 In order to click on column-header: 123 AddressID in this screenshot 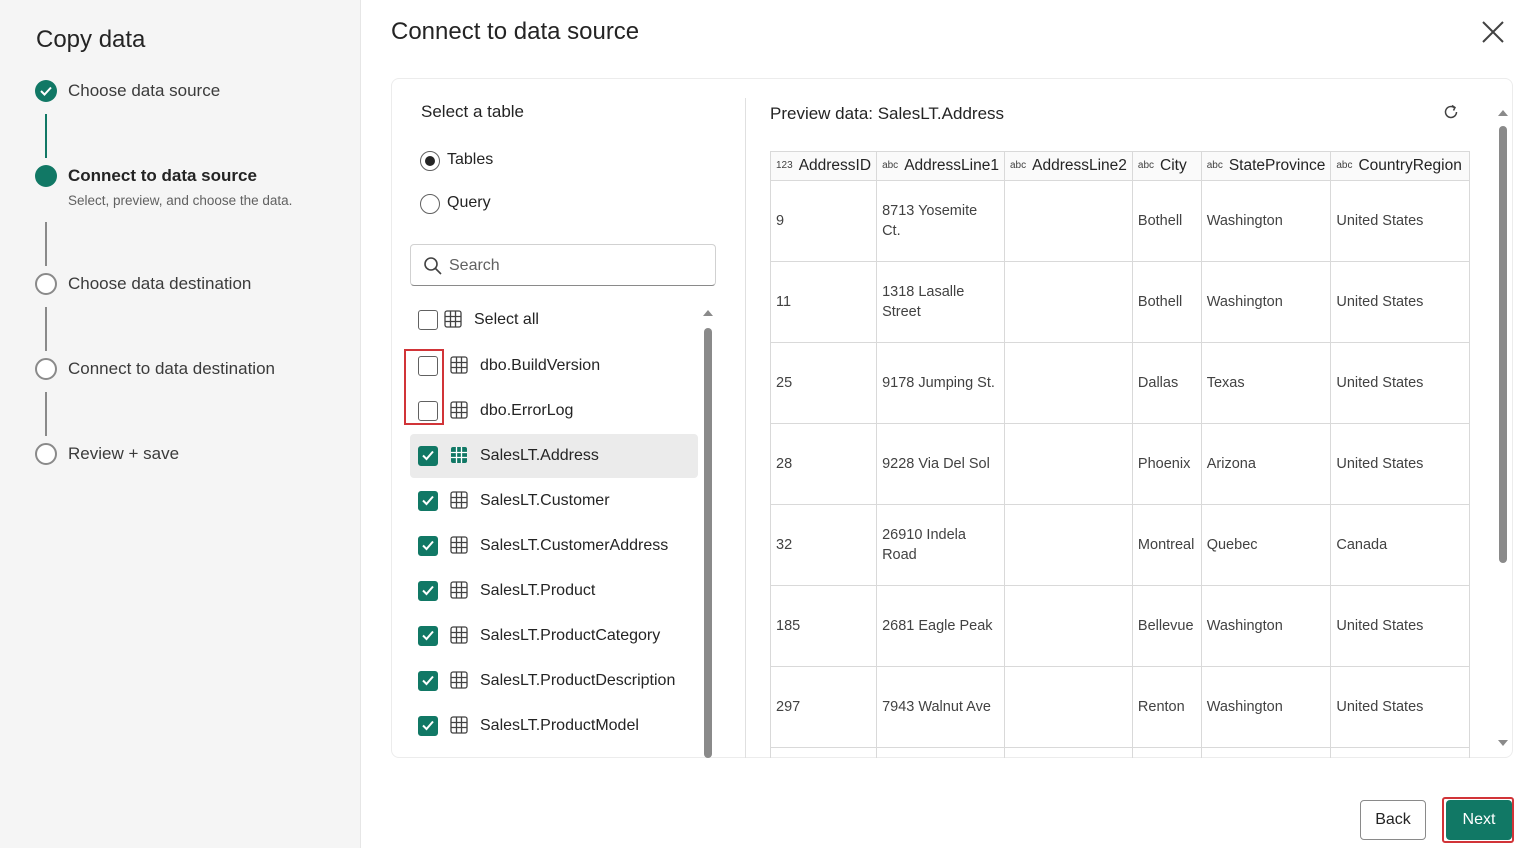, I will do `click(824, 166)`.